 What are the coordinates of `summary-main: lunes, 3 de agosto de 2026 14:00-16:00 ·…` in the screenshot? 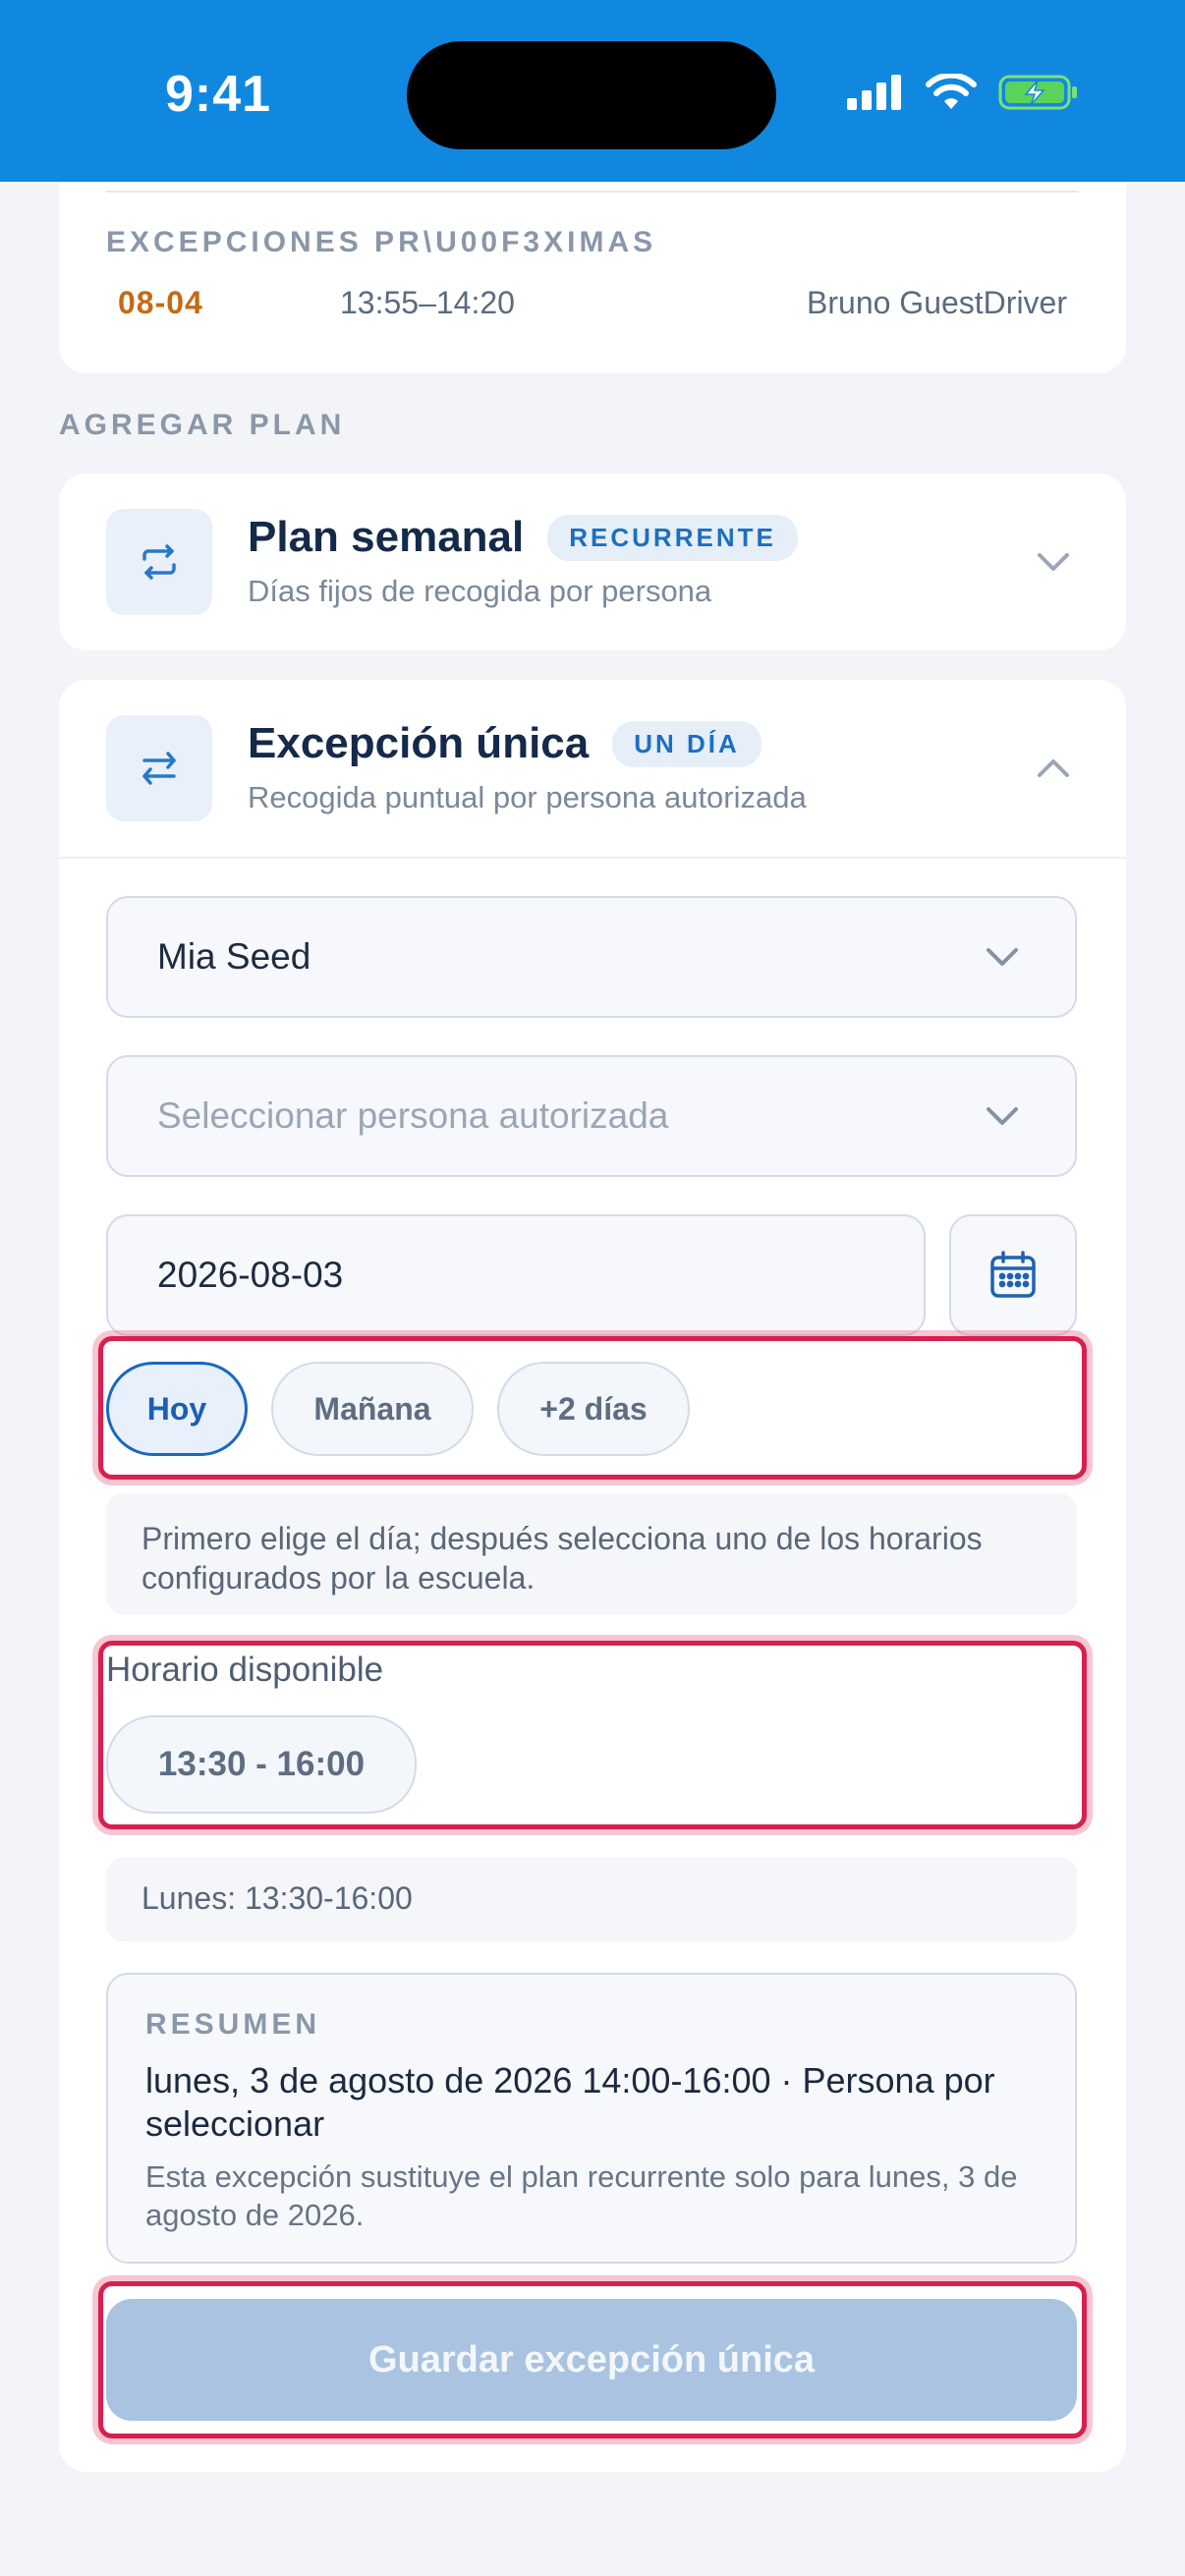 It's located at (570, 2102).